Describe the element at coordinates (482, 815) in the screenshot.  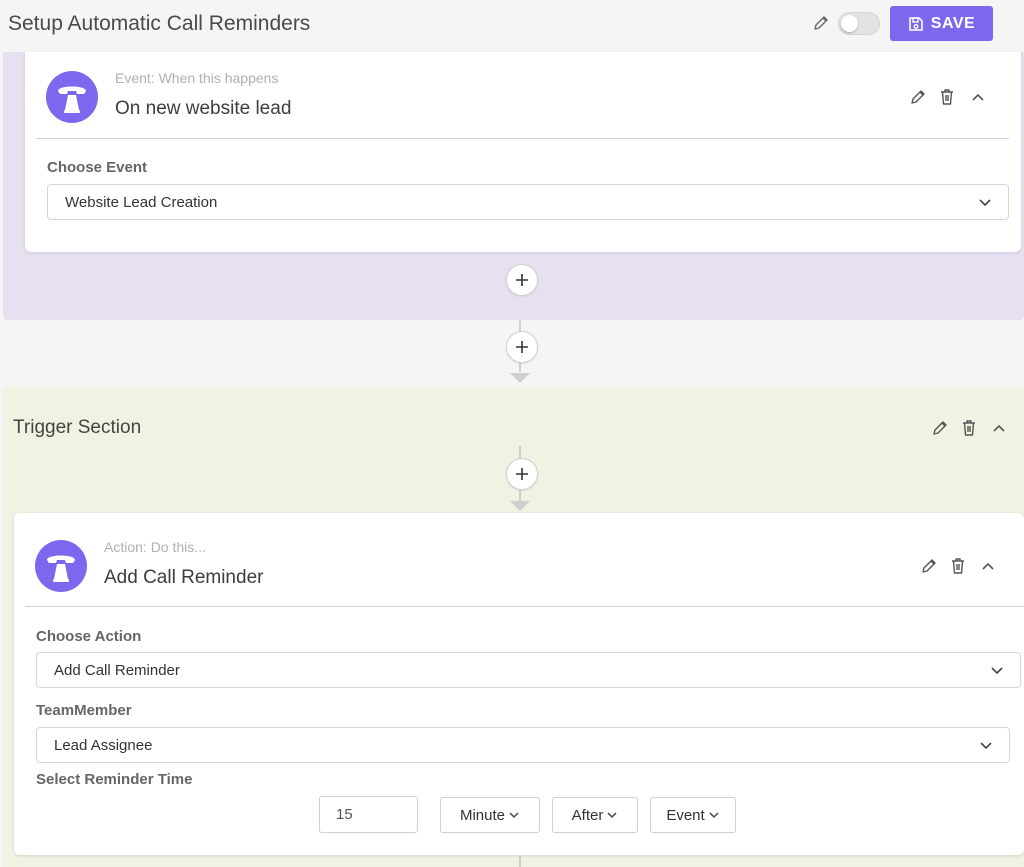
I see `reminder-unit-value: Minute` at that location.